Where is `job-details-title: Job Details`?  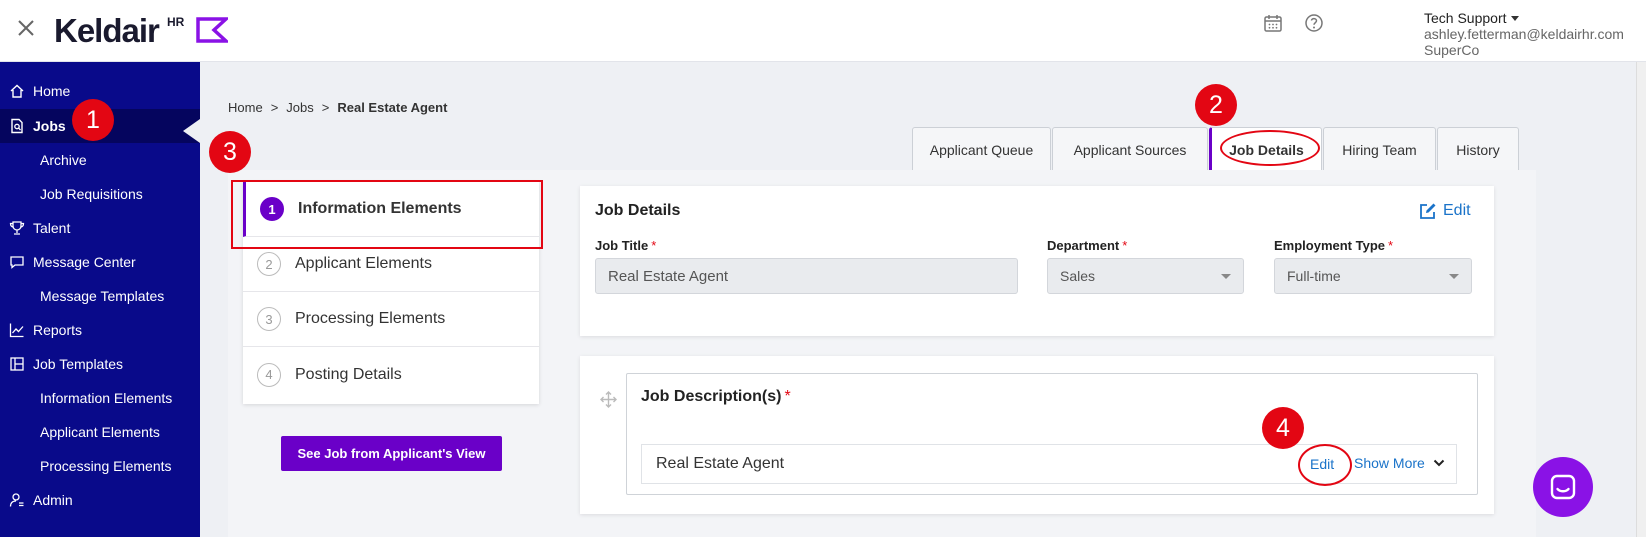
job-details-title: Job Details is located at coordinates (638, 210).